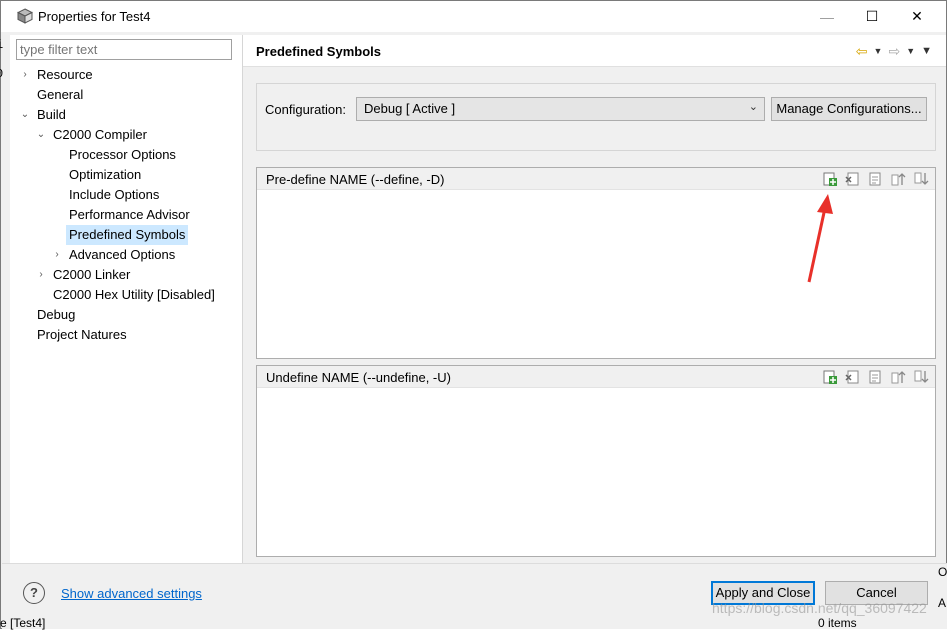 This screenshot has width=947, height=630. I want to click on history-nav: ⇦ ▼ ⇨ ▼ ▼, so click(894, 51).